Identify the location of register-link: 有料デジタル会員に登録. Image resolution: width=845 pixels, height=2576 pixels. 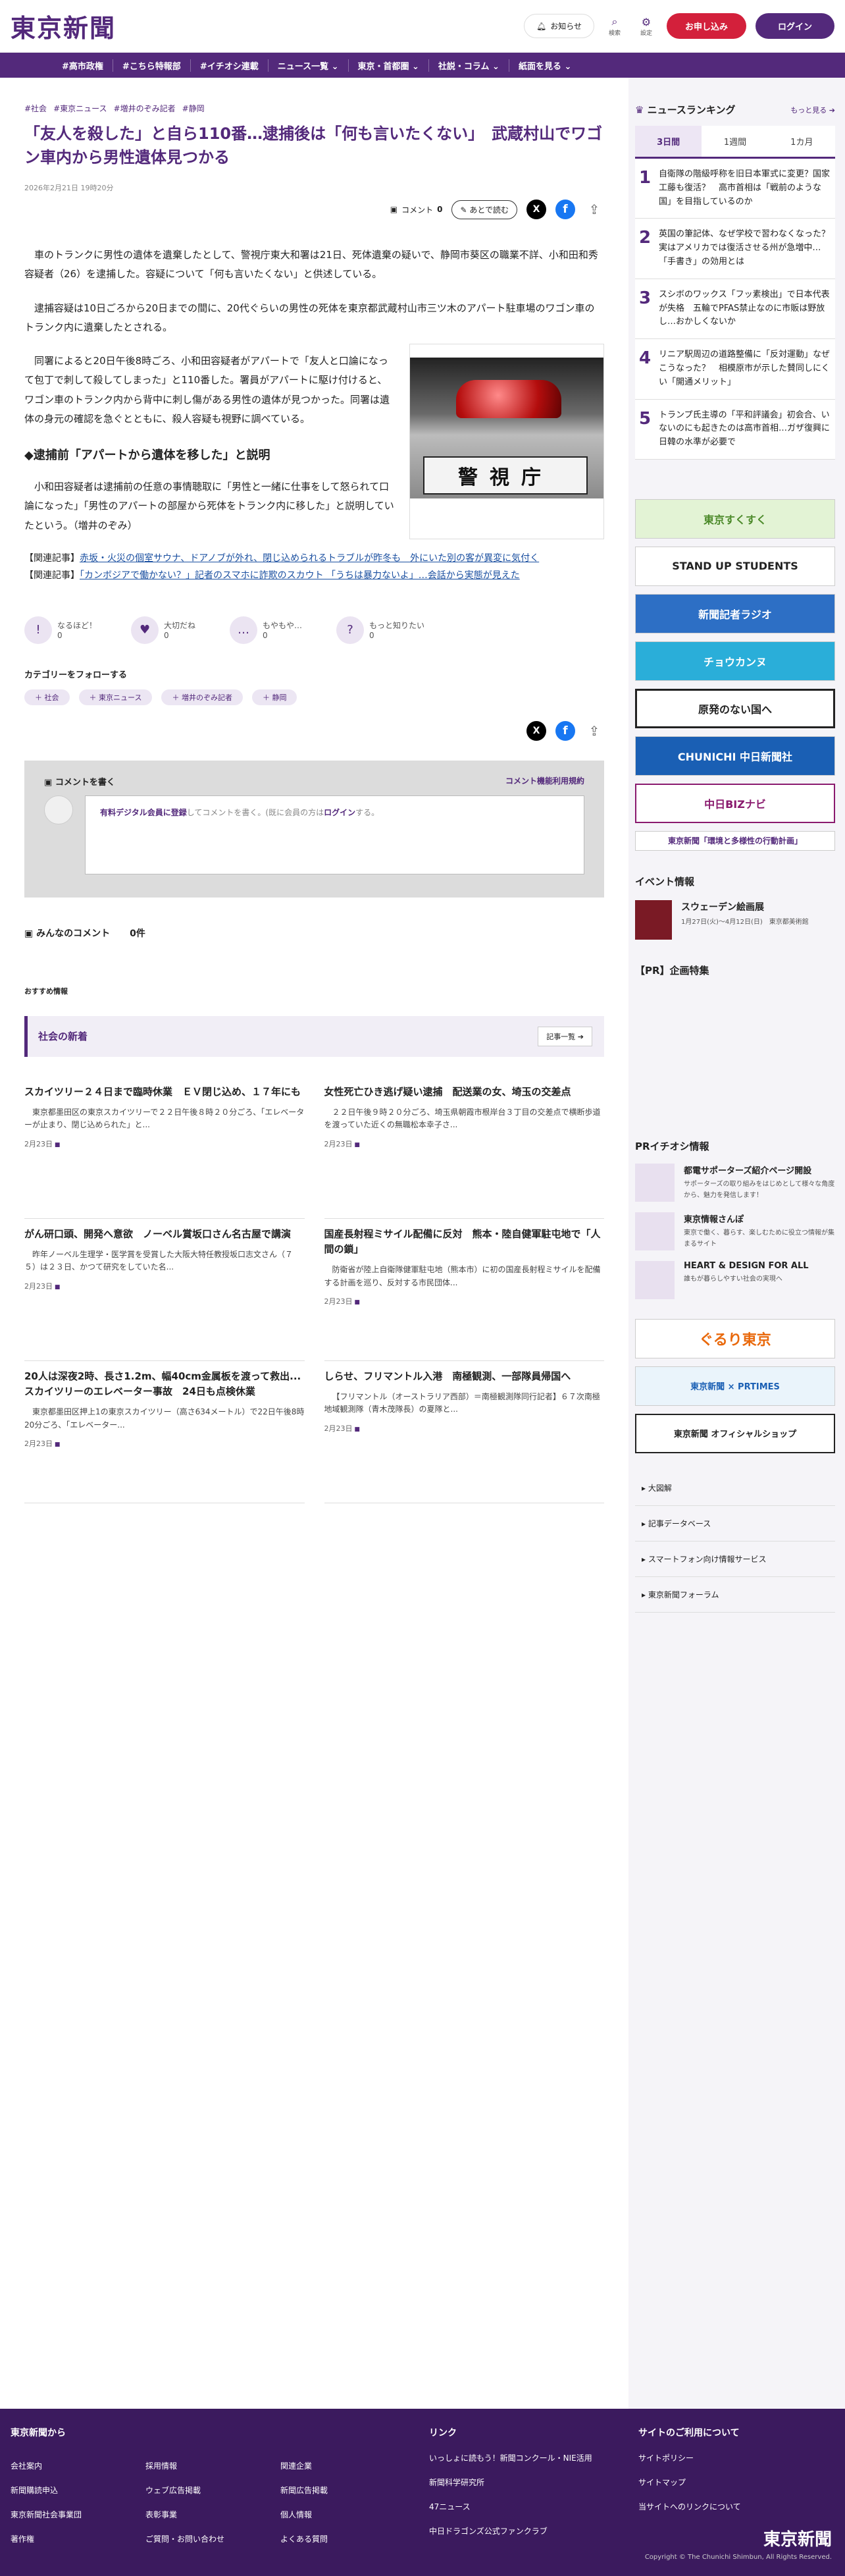
(143, 812).